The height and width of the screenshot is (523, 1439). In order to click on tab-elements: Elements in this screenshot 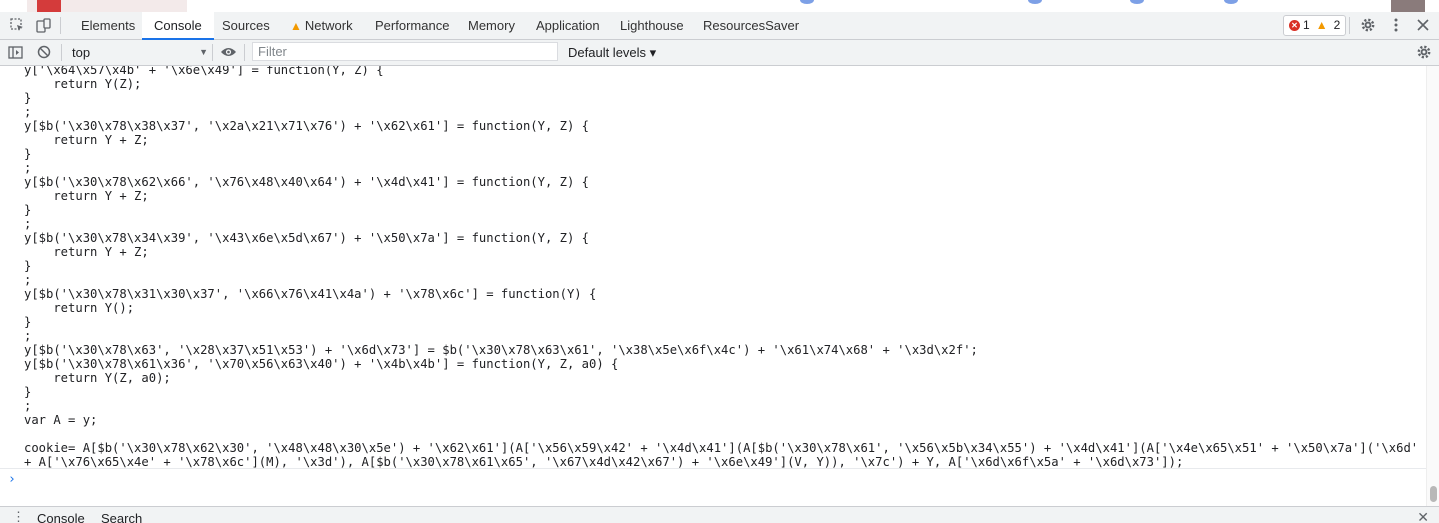, I will do `click(108, 25)`.